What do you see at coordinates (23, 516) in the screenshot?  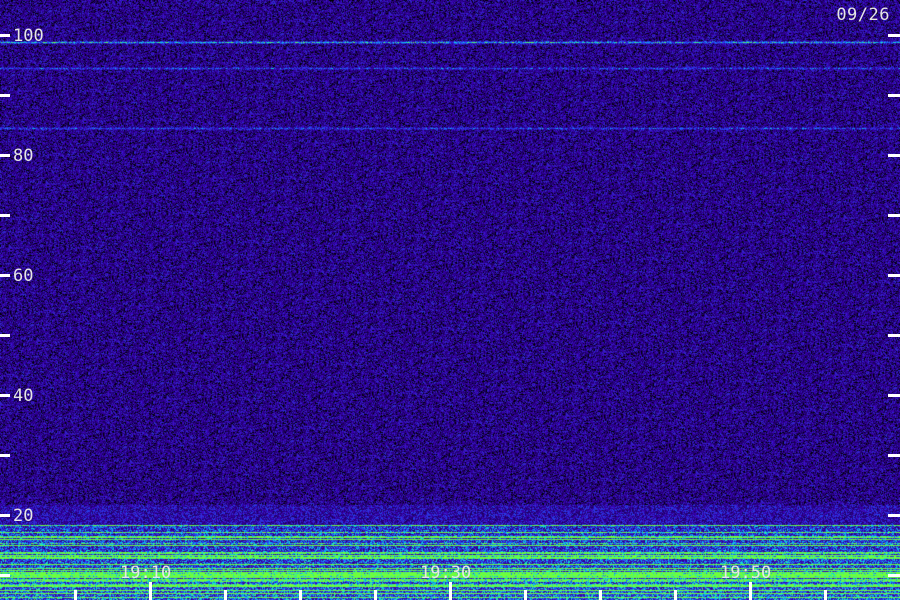 I see `y-tick-label: 20` at bounding box center [23, 516].